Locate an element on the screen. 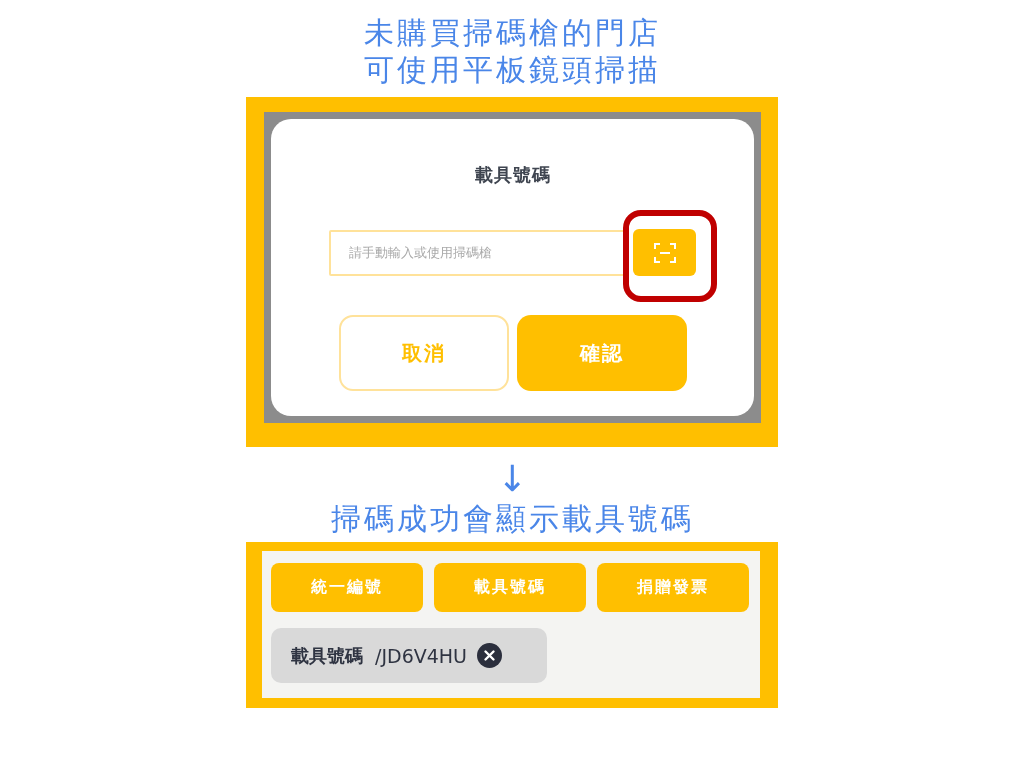  scan-icon is located at coordinates (664, 252).